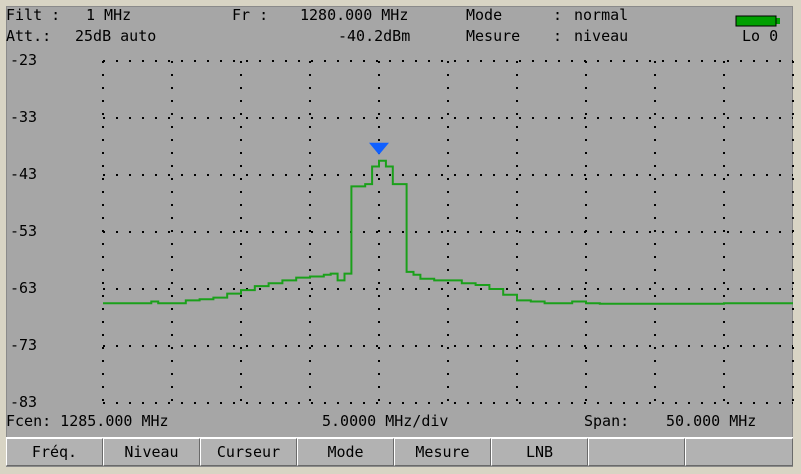  Describe the element at coordinates (151, 452) in the screenshot. I see `softkey-niveau: Niveau` at that location.